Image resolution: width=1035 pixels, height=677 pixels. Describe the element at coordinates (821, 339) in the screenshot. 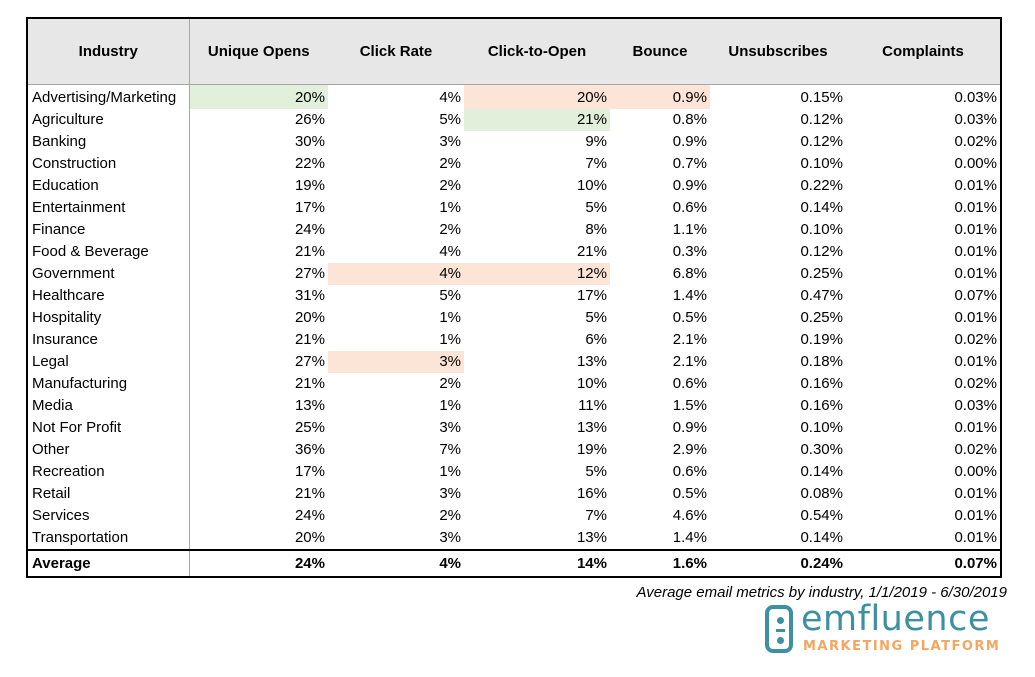

I see `cell-unsubscribes: 0.19%` at that location.